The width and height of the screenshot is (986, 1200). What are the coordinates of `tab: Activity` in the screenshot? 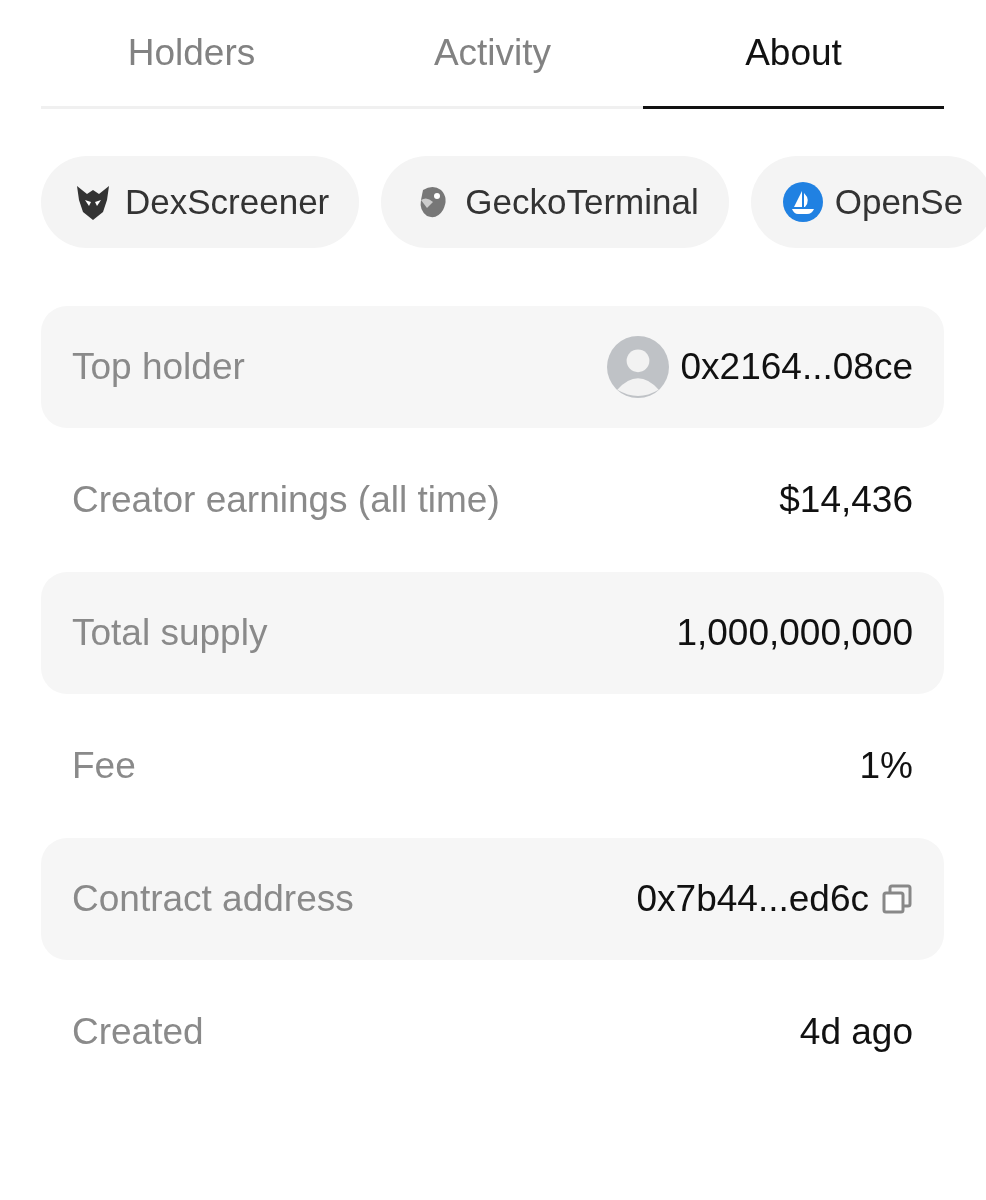 It's located at (492, 54).